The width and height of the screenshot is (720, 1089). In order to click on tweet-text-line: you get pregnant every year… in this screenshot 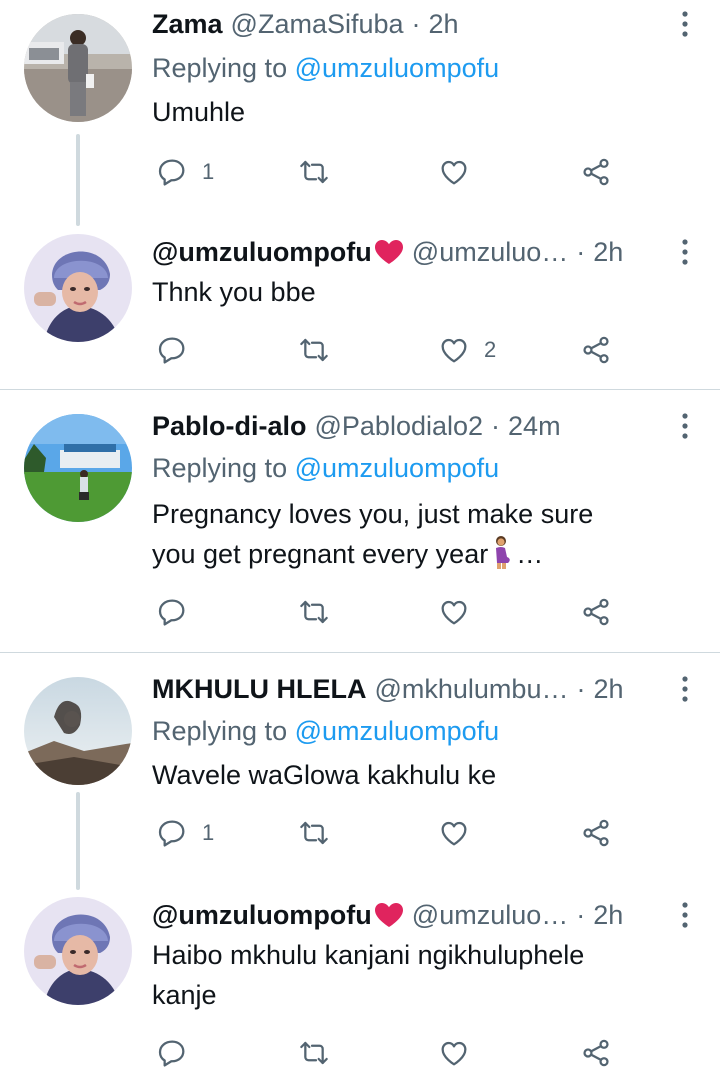, I will do `click(416, 554)`.